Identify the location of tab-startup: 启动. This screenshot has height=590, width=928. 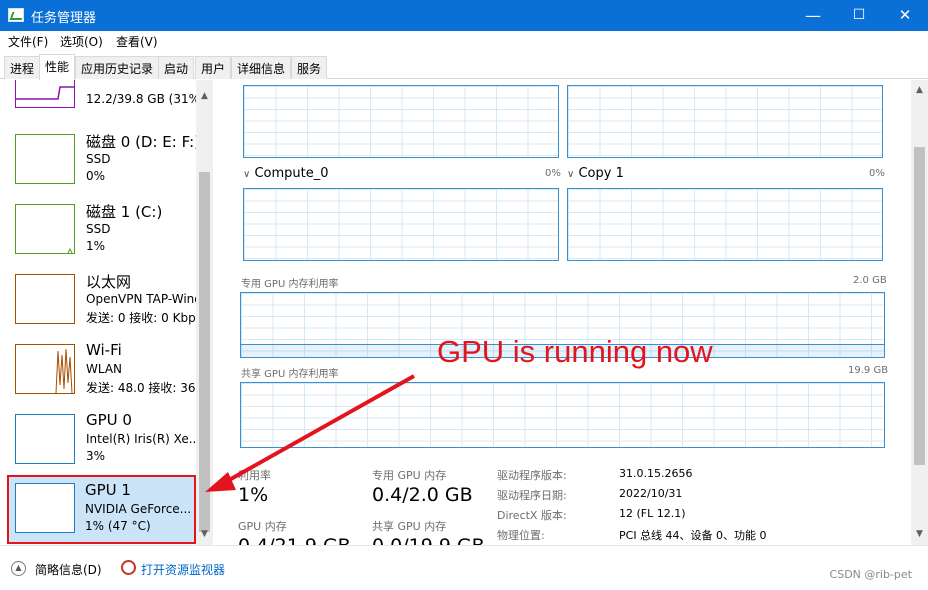
(176, 67).